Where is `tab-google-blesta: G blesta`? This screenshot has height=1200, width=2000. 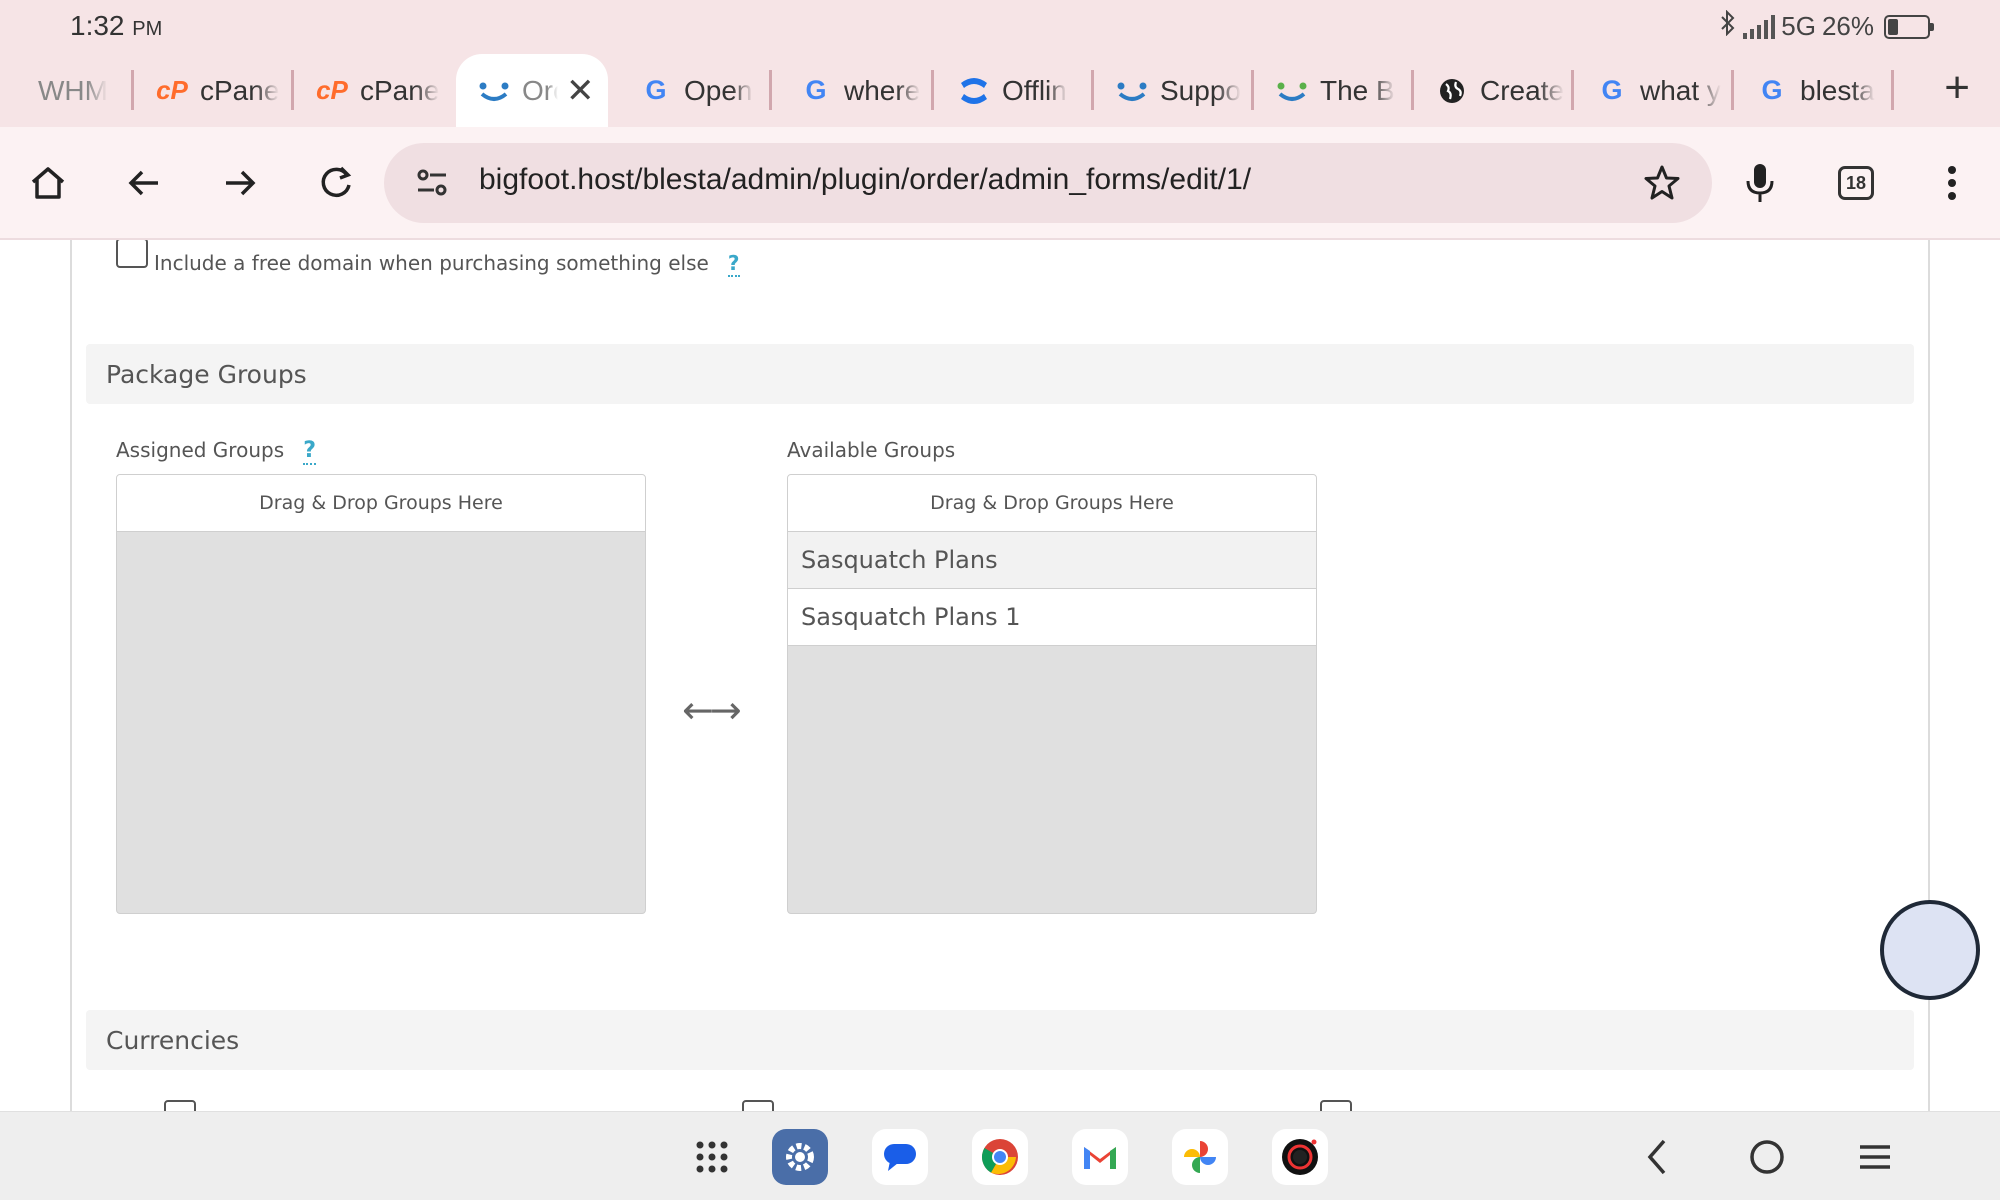 tab-google-blesta: G blesta is located at coordinates (1814, 90).